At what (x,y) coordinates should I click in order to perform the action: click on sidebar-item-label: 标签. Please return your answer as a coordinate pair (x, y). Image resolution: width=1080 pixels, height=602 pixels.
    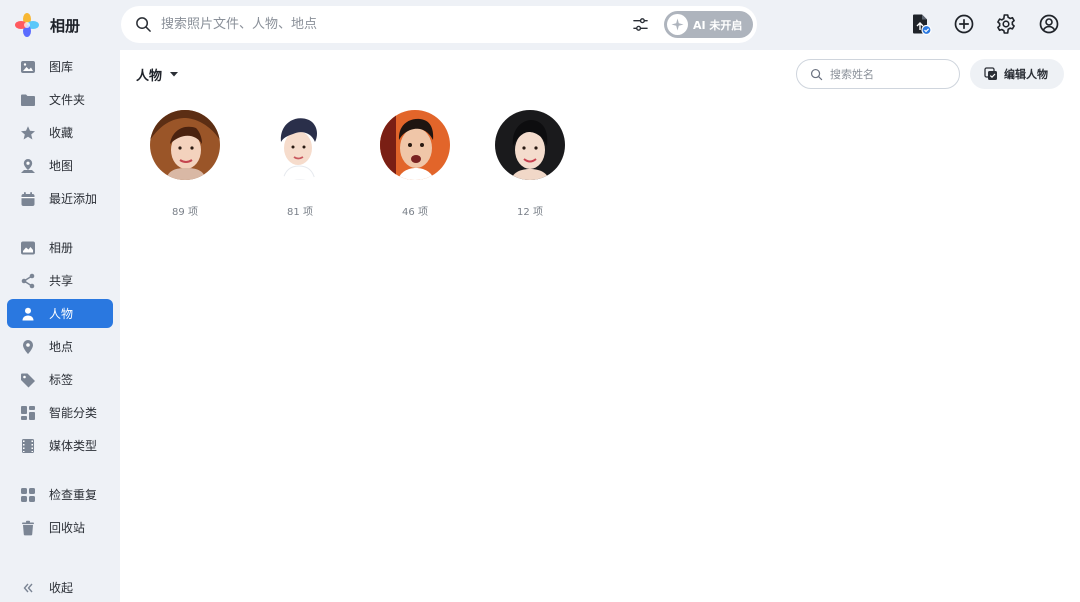
    Looking at the image, I should click on (61, 380).